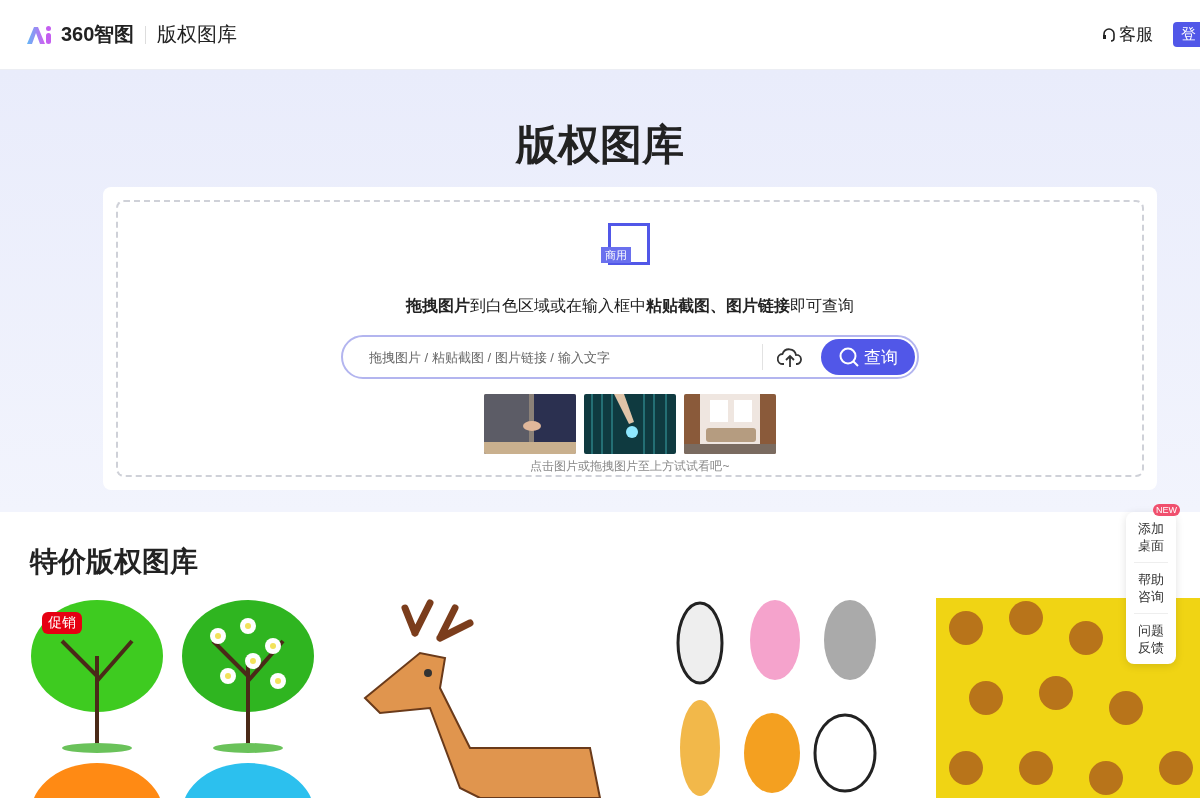 Image resolution: width=1200 pixels, height=800 pixels. What do you see at coordinates (730, 424) in the screenshot?
I see `living-room-photo` at bounding box center [730, 424].